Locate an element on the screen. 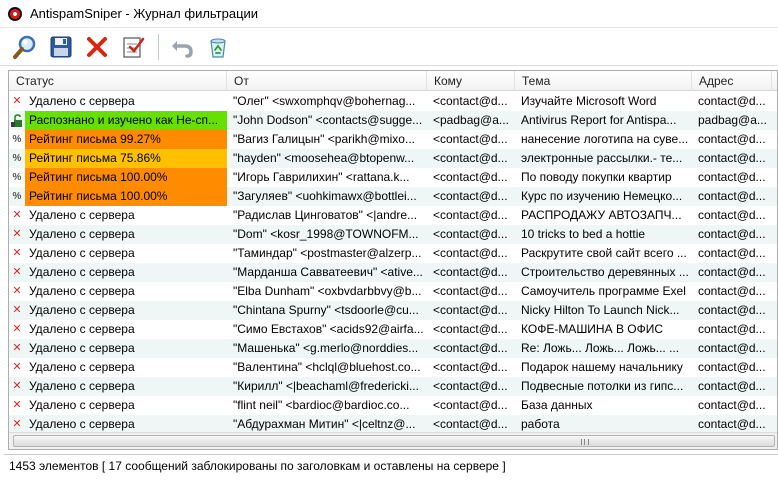  toolbar-separator is located at coordinates (158, 46).